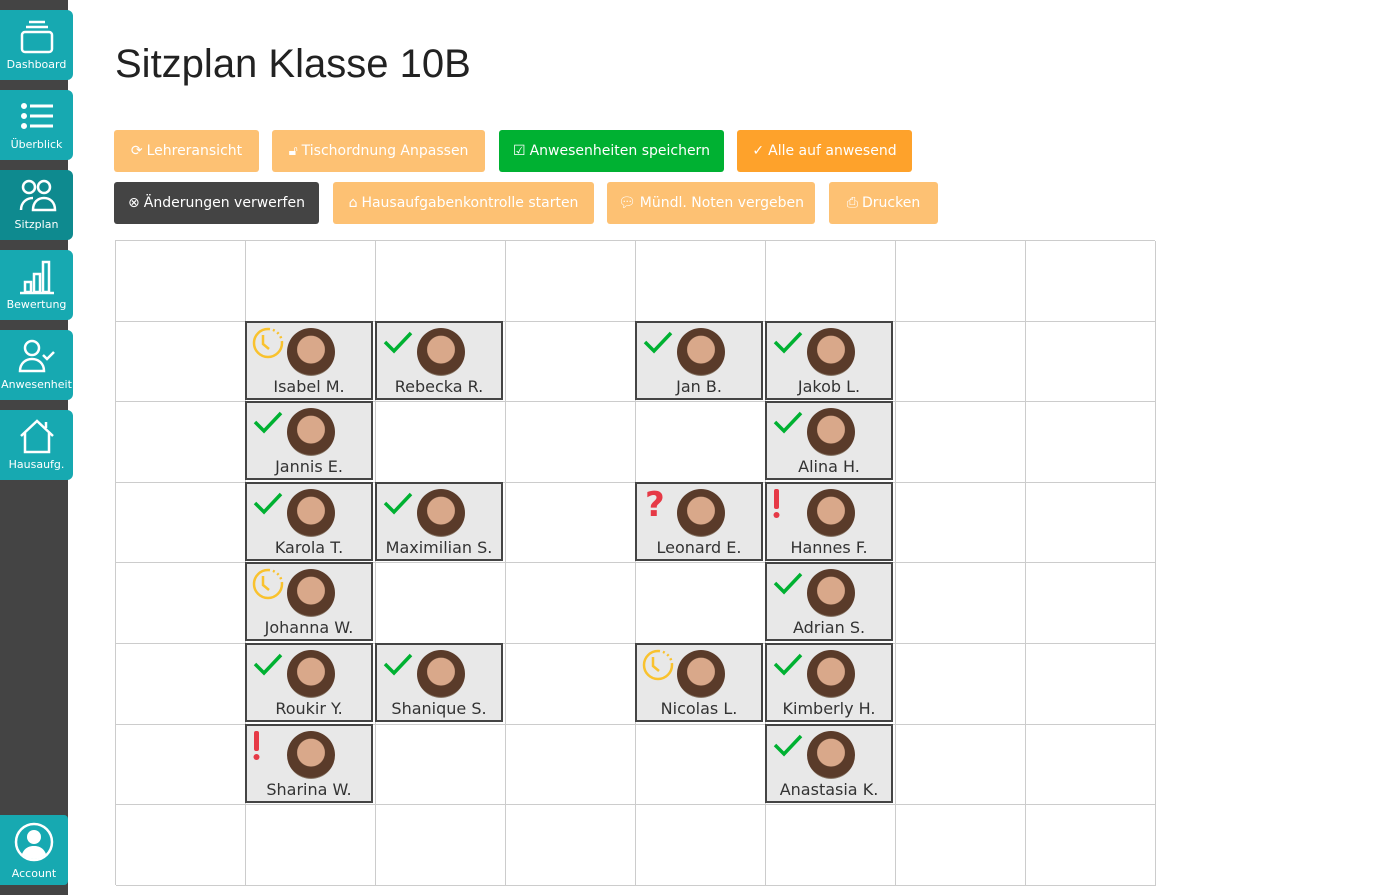 The image size is (1390, 895). What do you see at coordinates (829, 521) in the screenshot?
I see `student-seat: Hannes F.` at bounding box center [829, 521].